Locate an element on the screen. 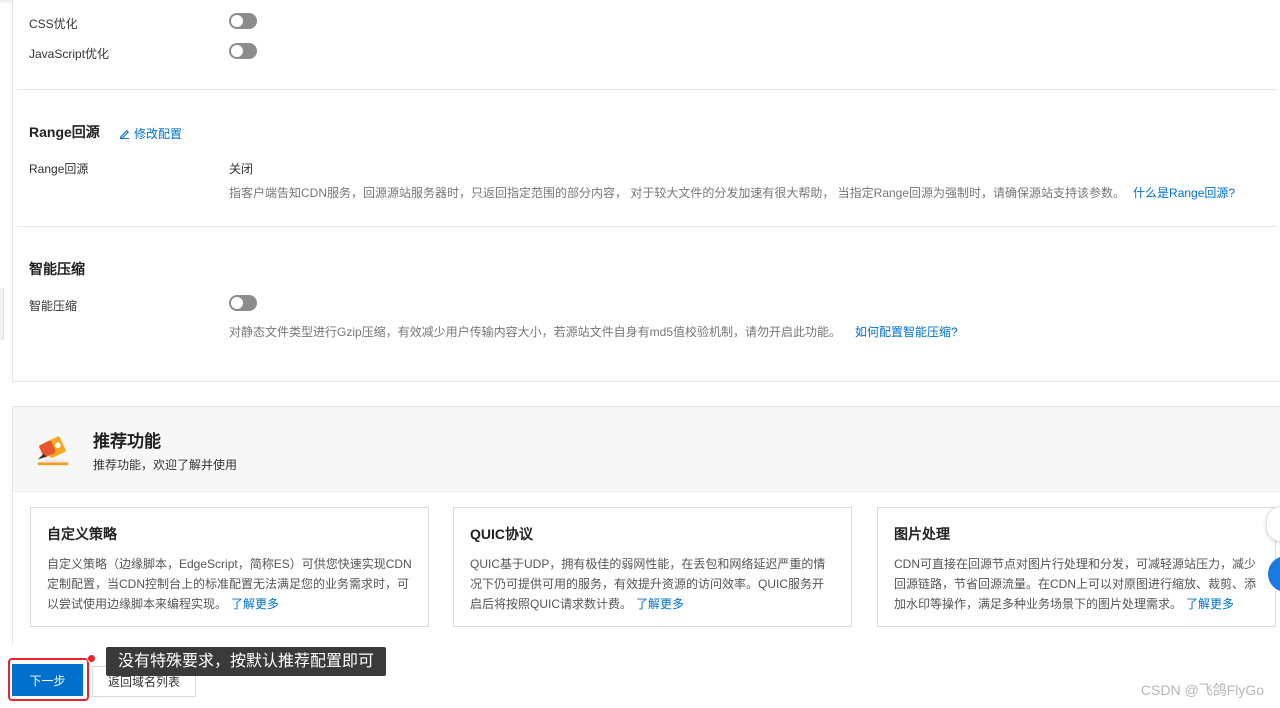 This screenshot has height=708, width=1280. left-edge-tab is located at coordinates (2, 314).